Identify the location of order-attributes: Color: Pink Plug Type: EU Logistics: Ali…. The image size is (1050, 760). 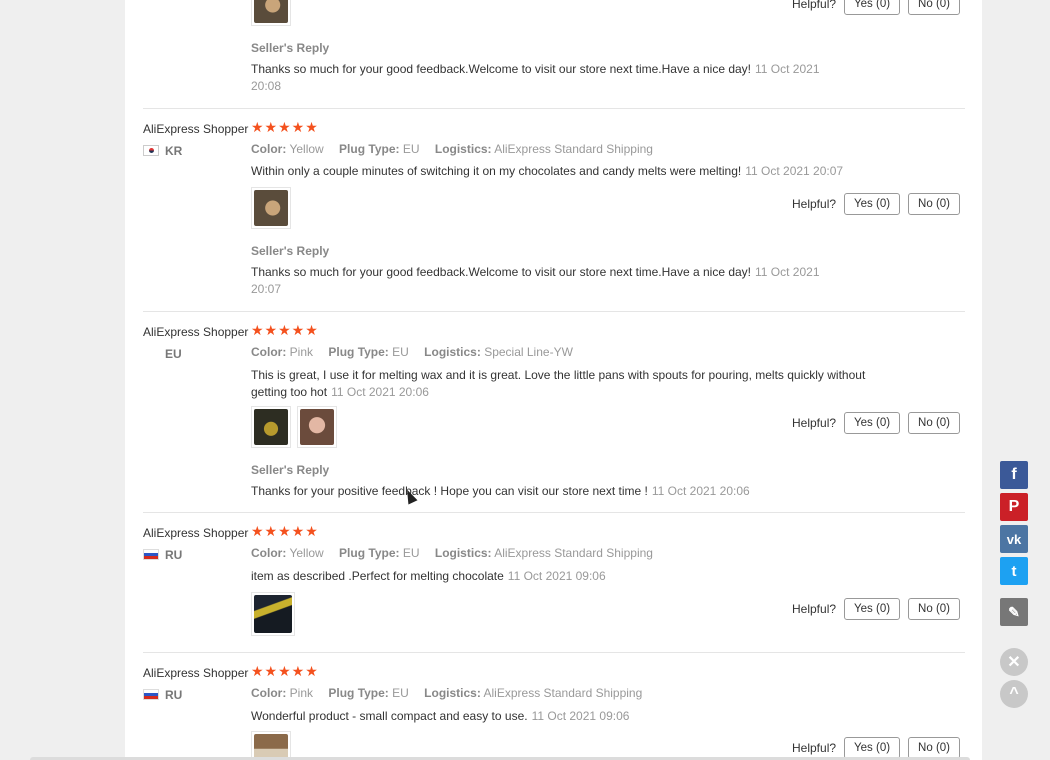
(447, 693).